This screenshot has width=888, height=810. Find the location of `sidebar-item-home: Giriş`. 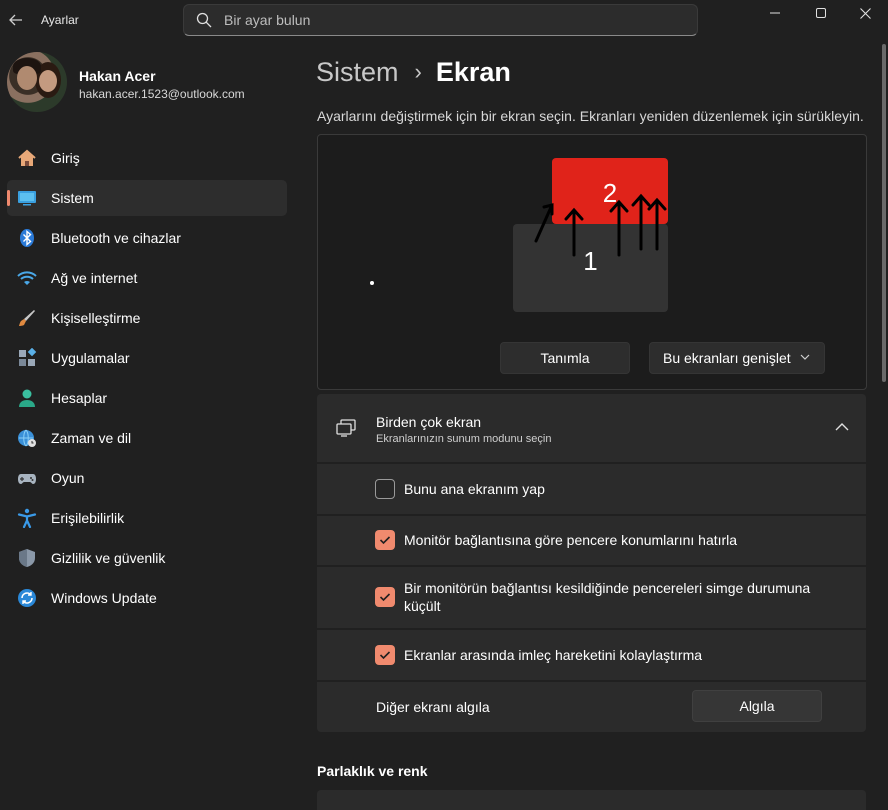

sidebar-item-home: Giriş is located at coordinates (147, 158).